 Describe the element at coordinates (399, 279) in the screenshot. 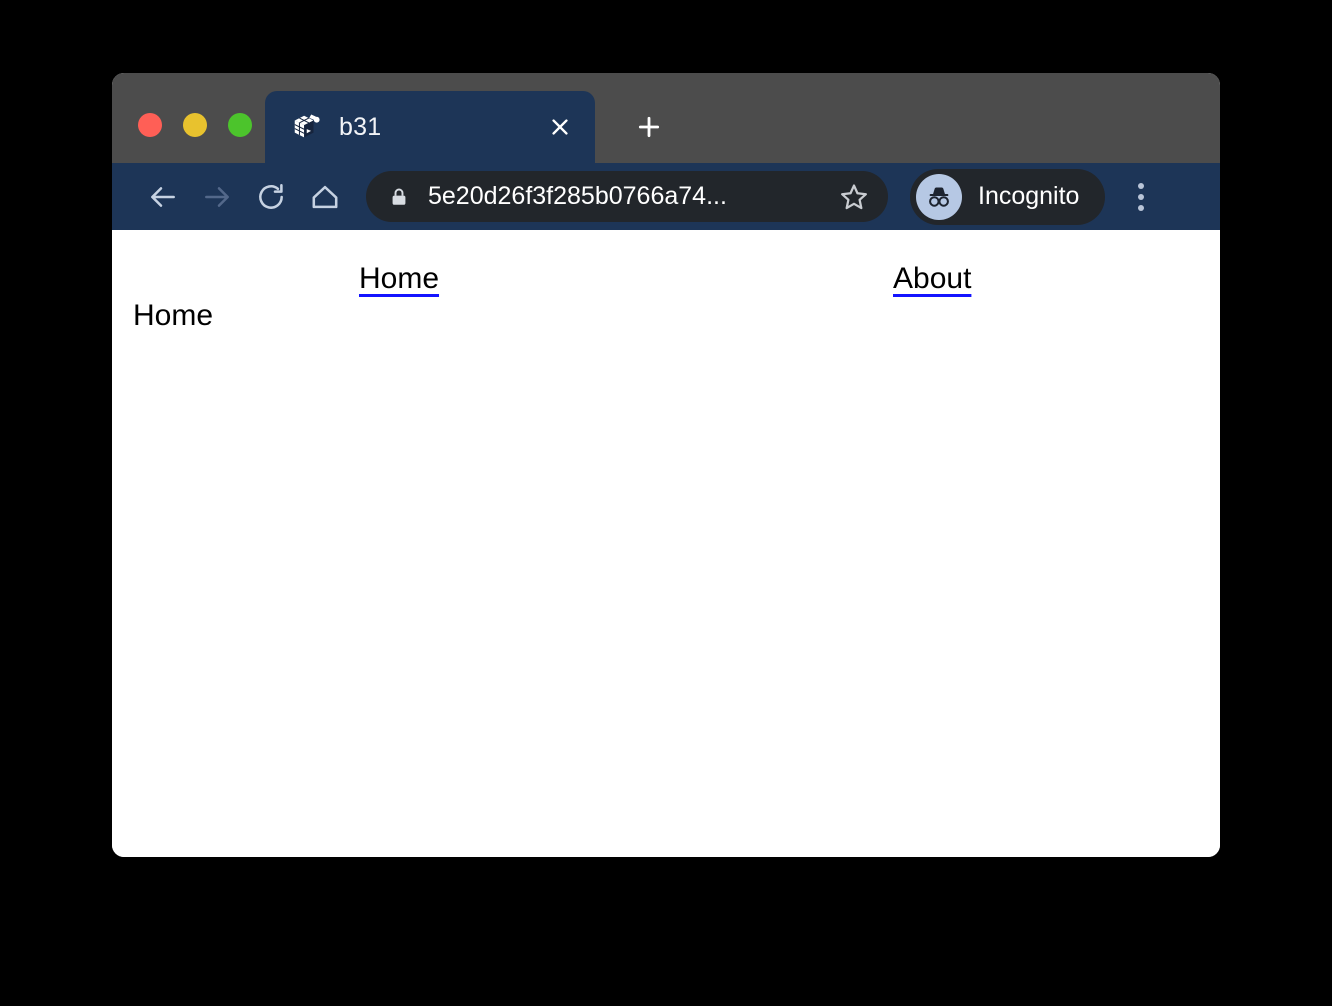

I see `nav-link-home: Home` at that location.